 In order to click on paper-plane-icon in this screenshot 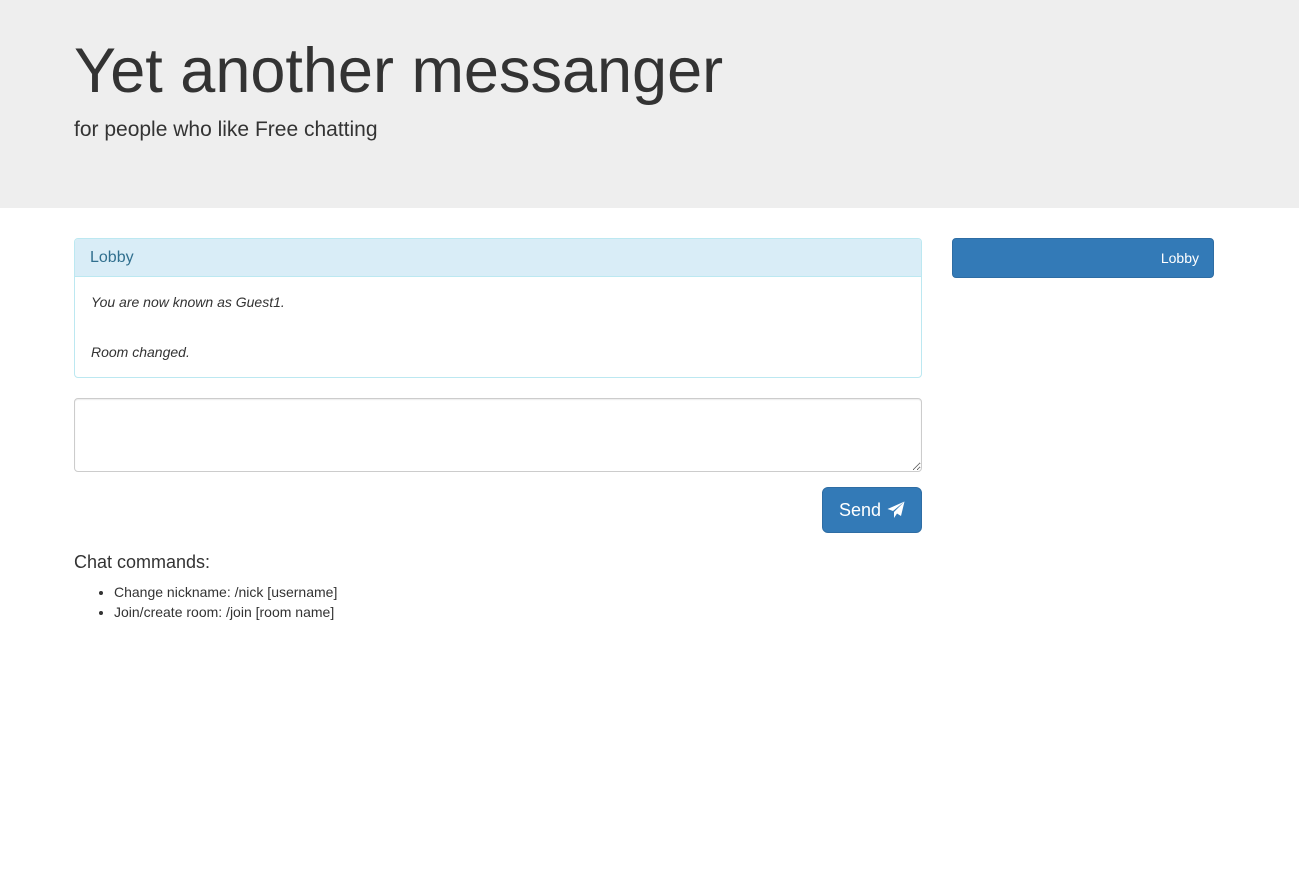, I will do `click(896, 510)`.